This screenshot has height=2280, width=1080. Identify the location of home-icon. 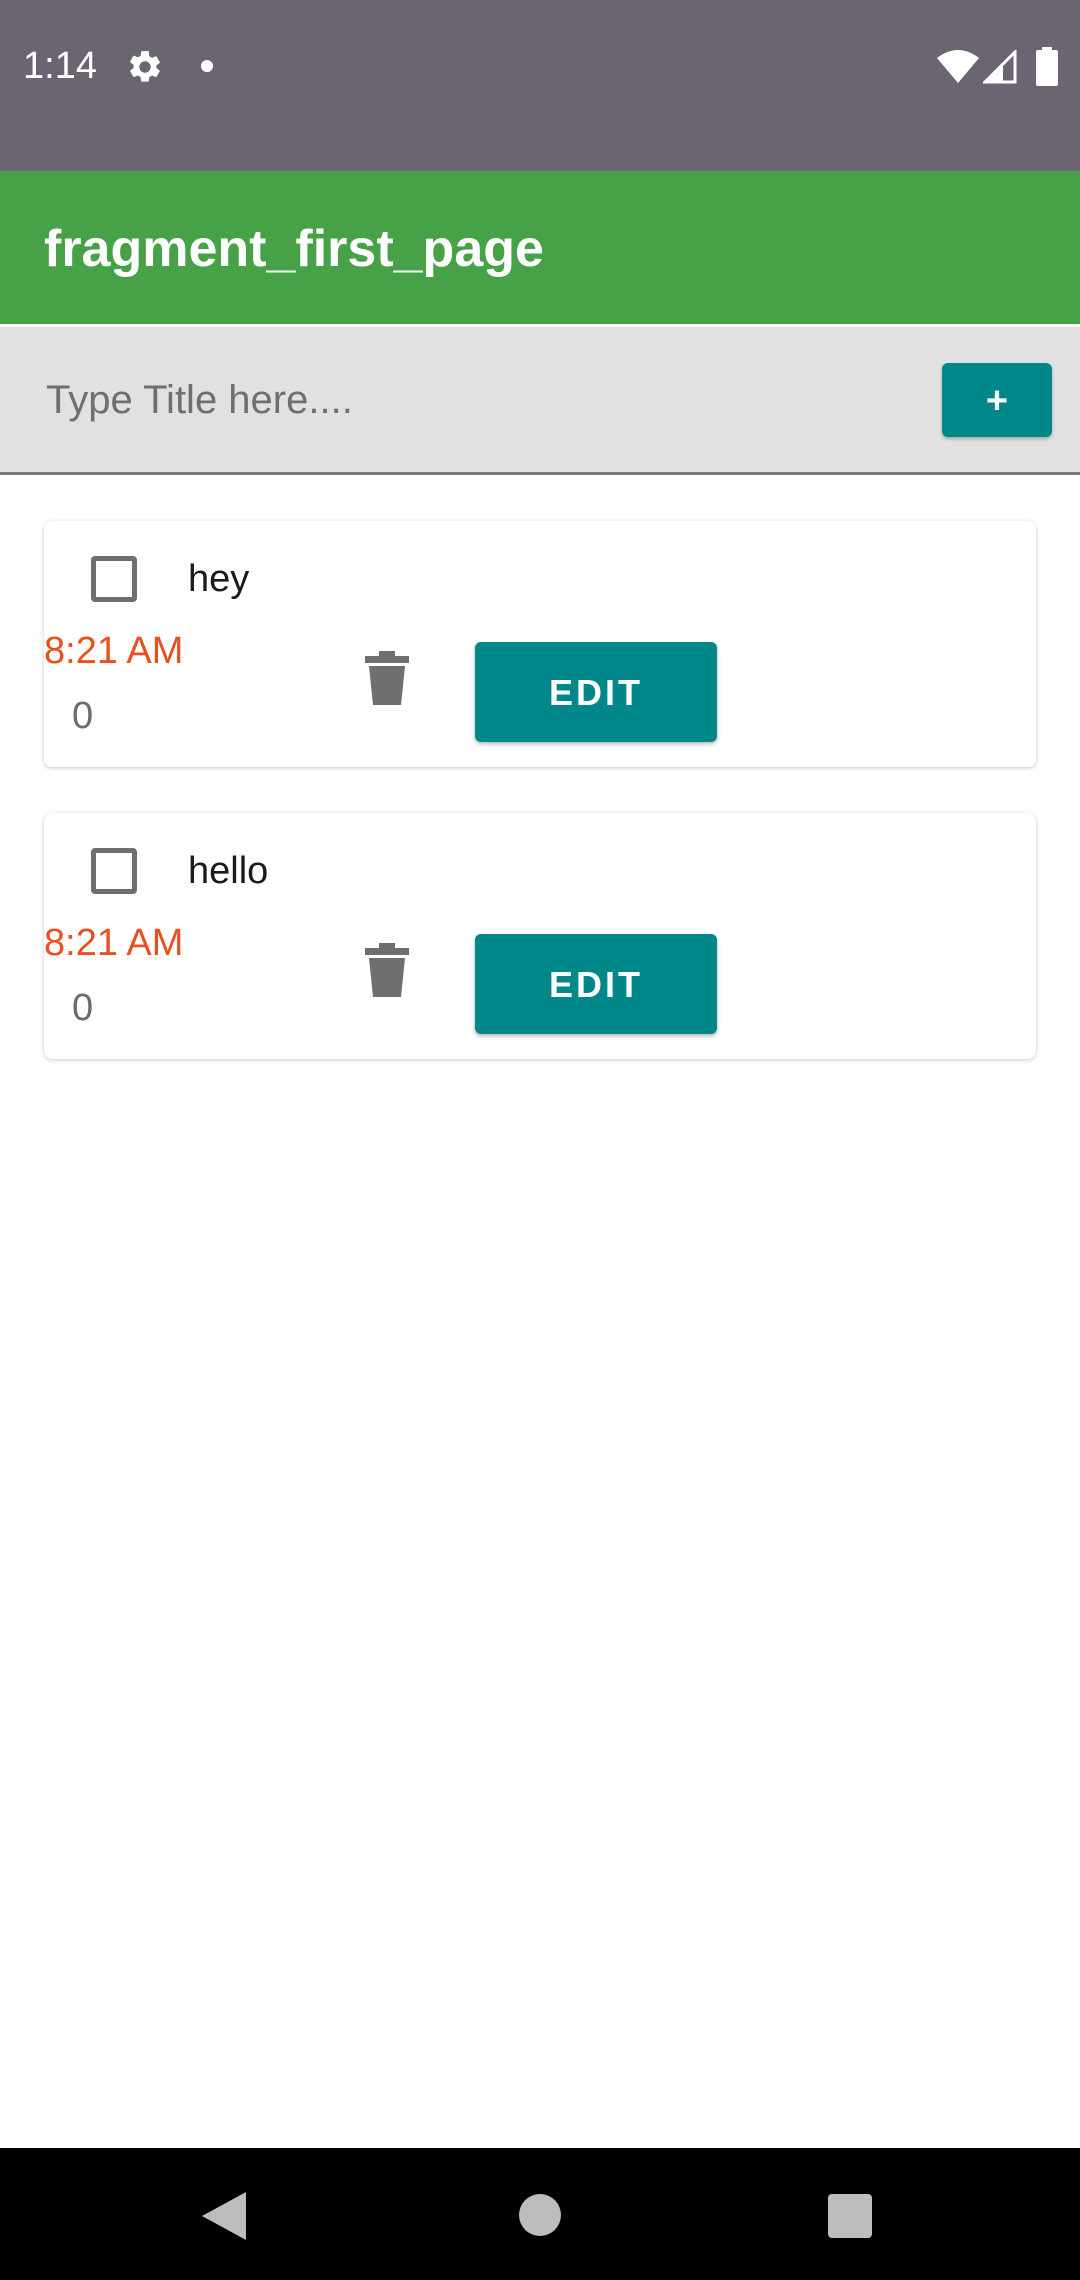
(540, 2215).